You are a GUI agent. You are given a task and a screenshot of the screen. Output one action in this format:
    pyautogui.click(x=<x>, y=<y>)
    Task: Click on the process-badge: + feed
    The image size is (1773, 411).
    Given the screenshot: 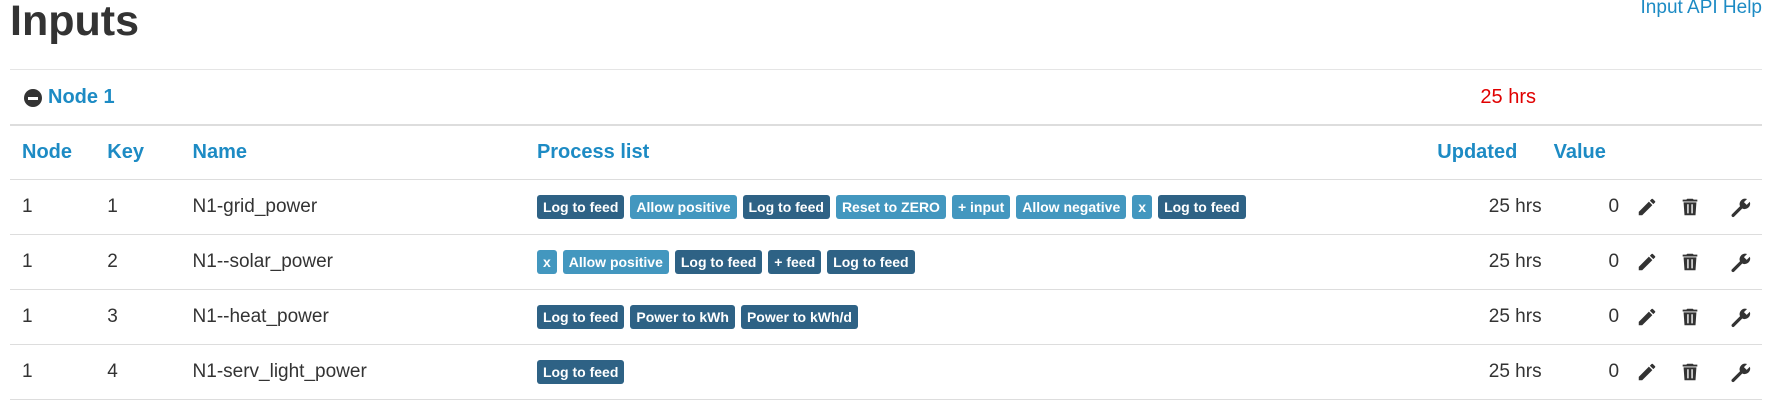 What is the action you would take?
    pyautogui.click(x=795, y=262)
    